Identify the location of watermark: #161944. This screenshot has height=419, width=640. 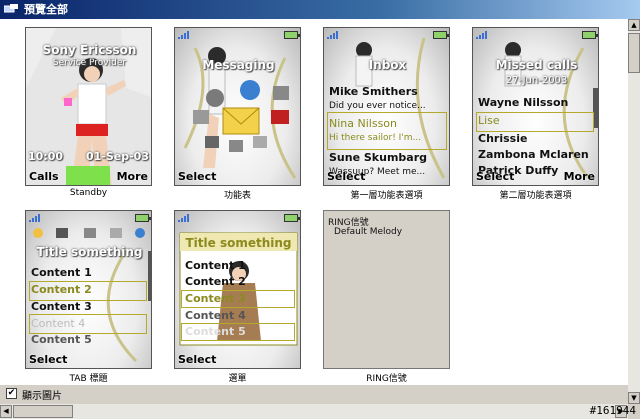
(612, 410).